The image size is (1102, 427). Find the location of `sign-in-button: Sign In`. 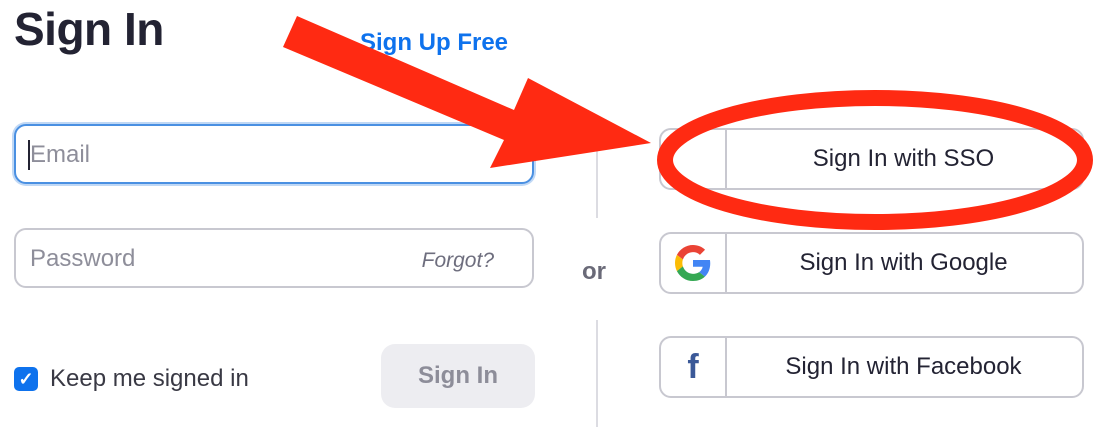

sign-in-button: Sign In is located at coordinates (458, 376).